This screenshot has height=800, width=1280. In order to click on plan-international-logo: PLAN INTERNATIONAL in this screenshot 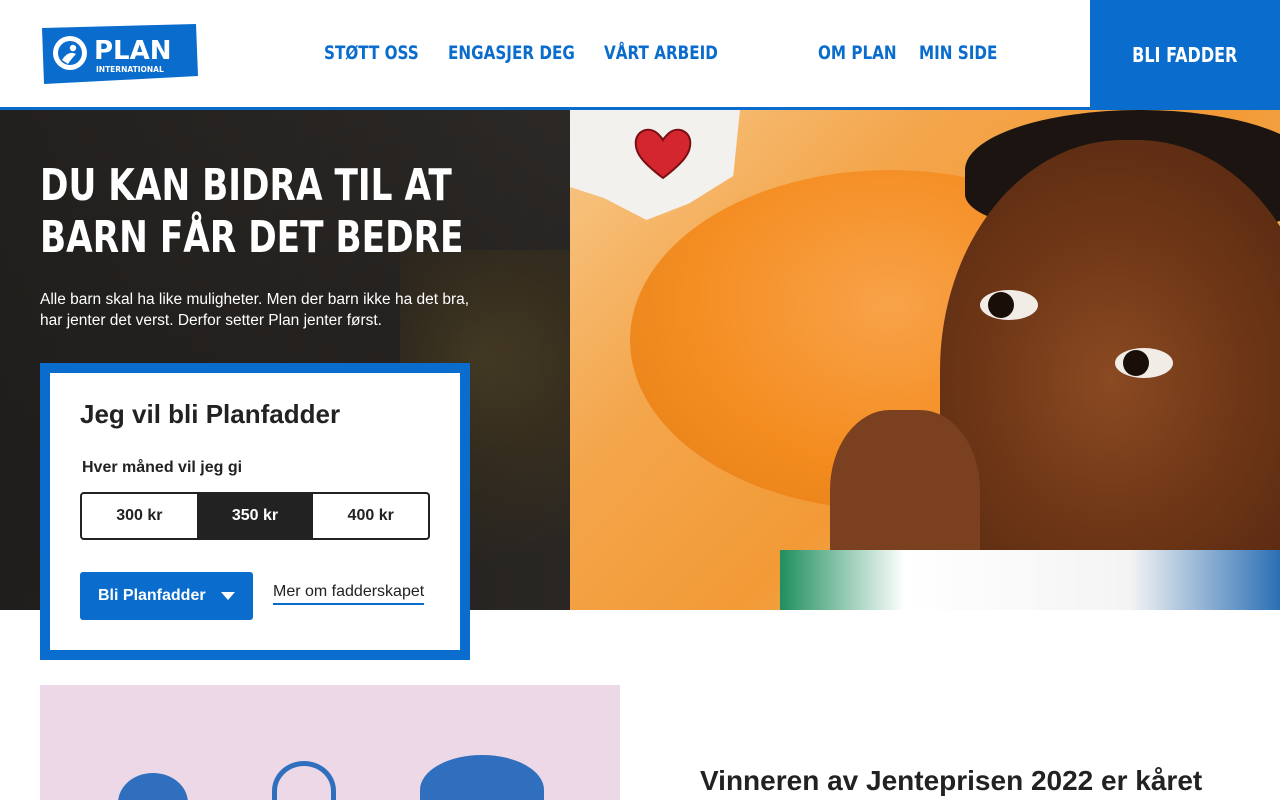, I will do `click(119, 54)`.